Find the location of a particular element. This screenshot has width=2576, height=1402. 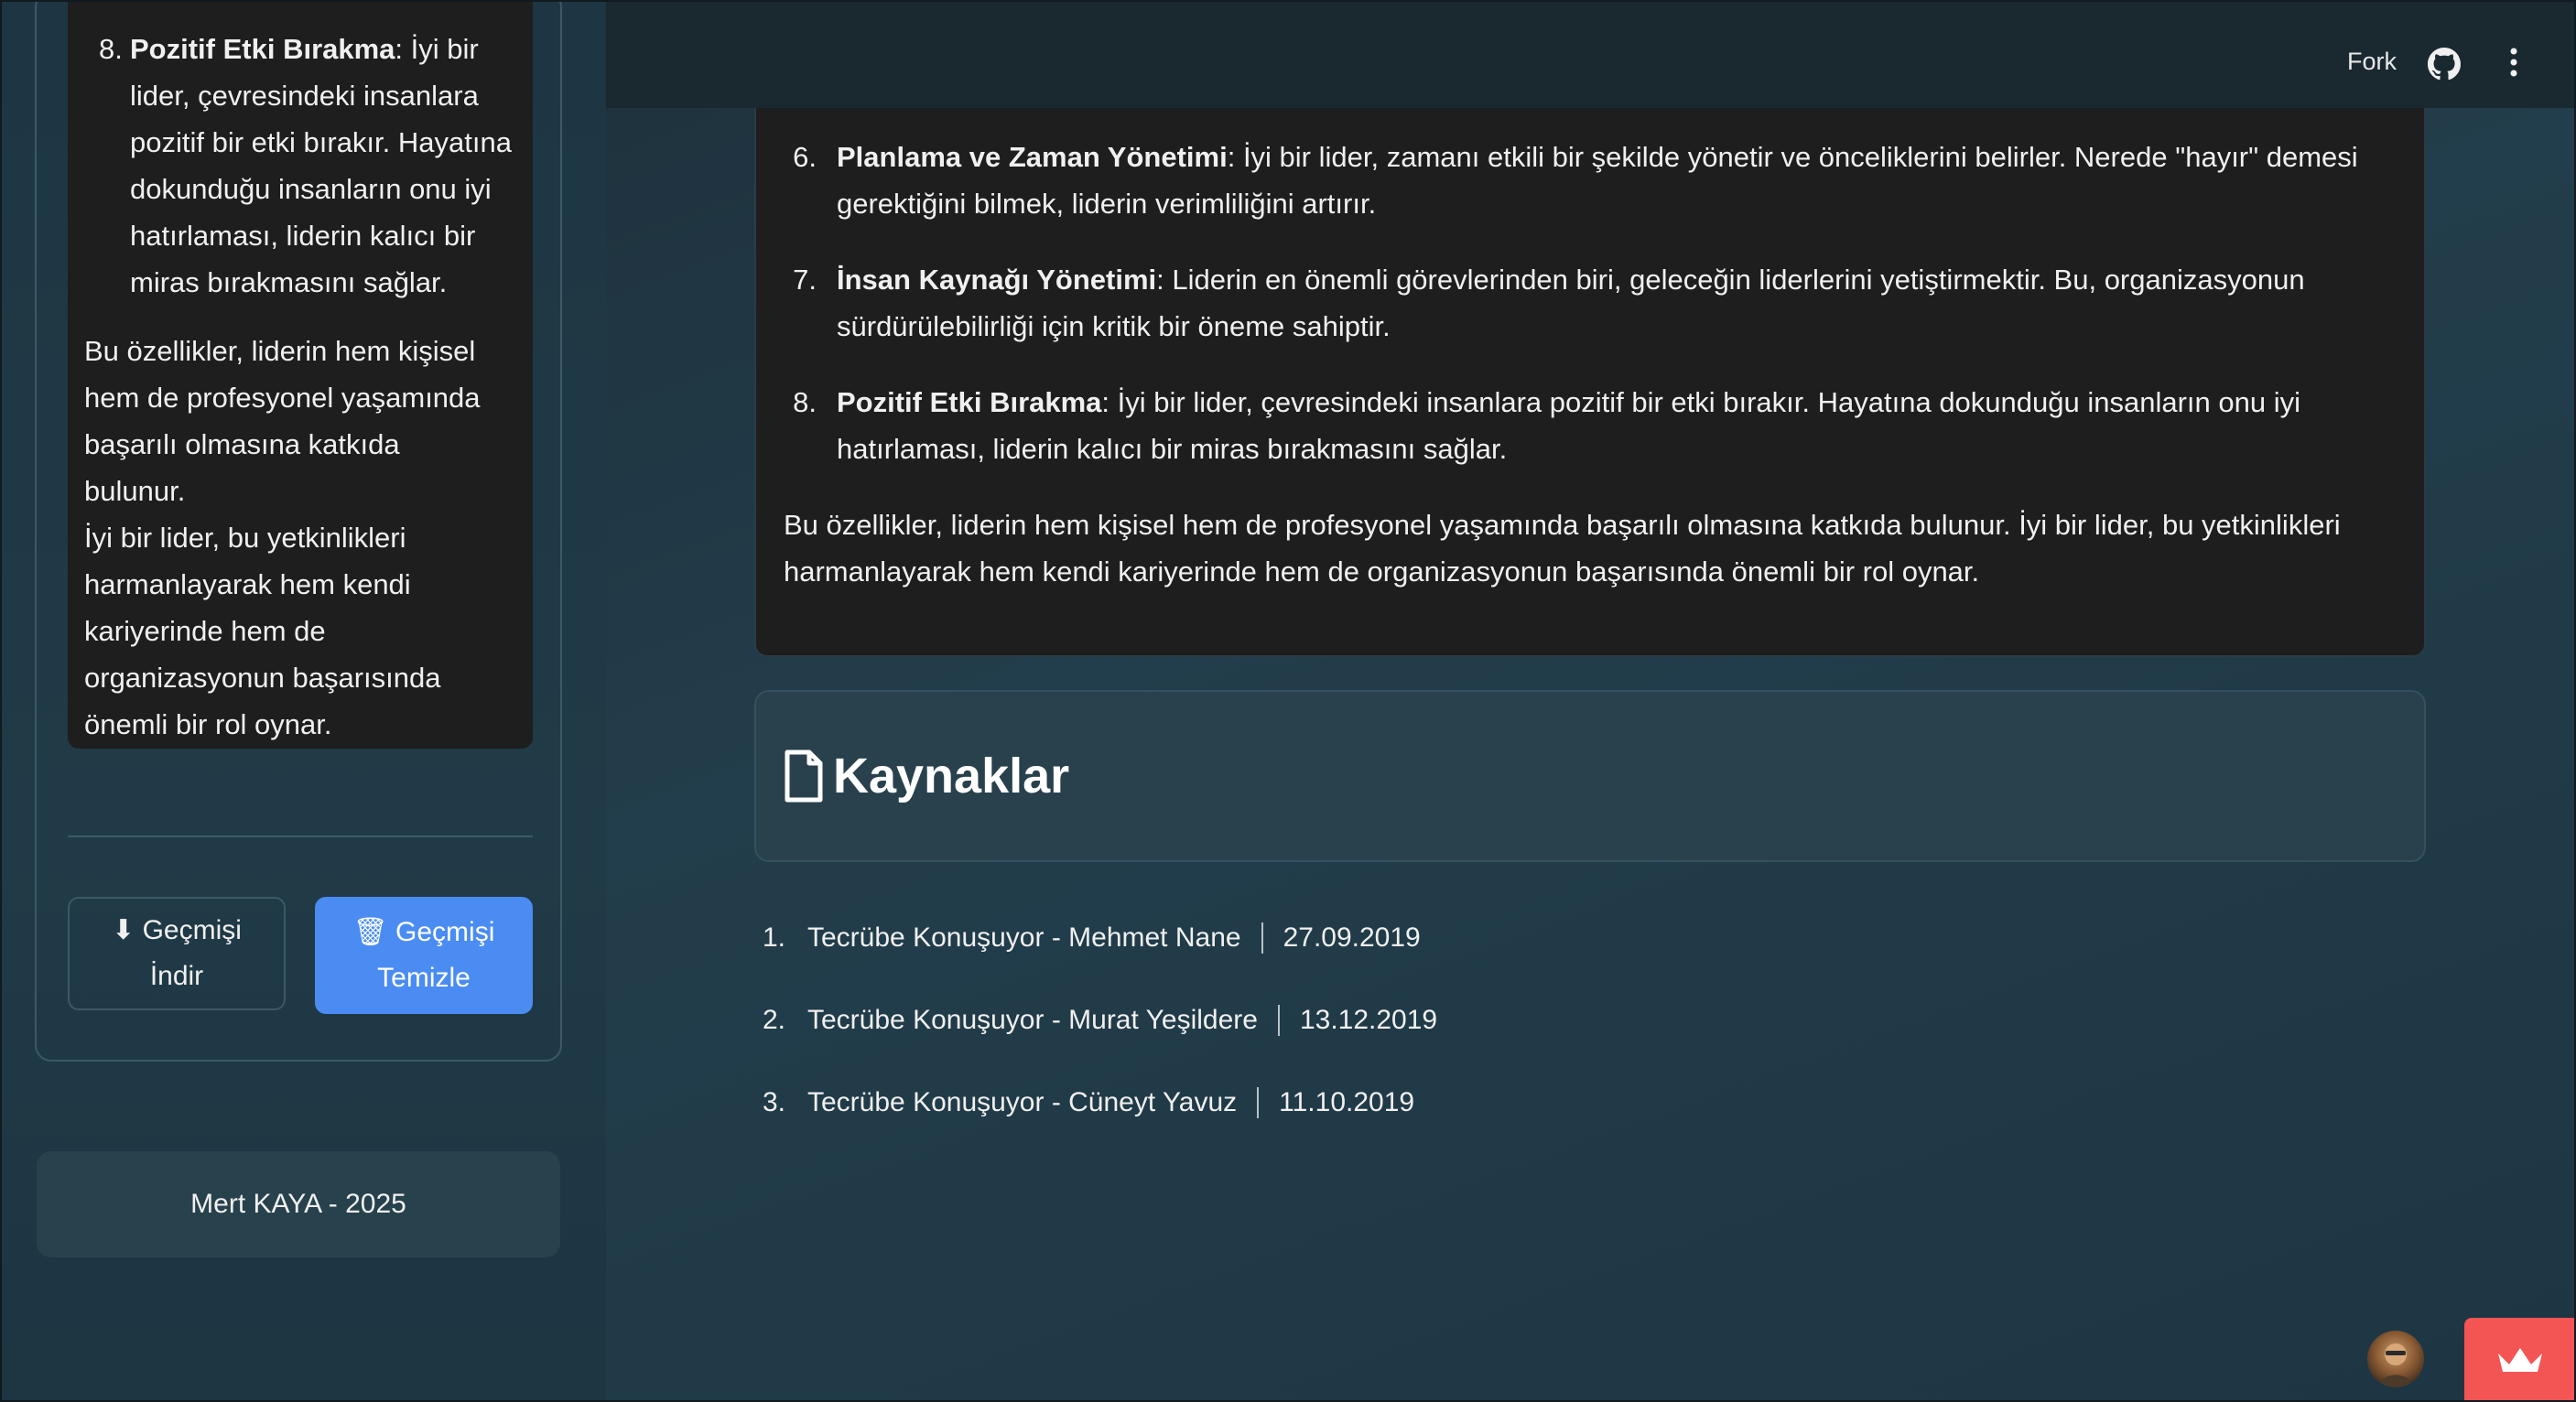

streamlit-badge-button is located at coordinates (2520, 1360).